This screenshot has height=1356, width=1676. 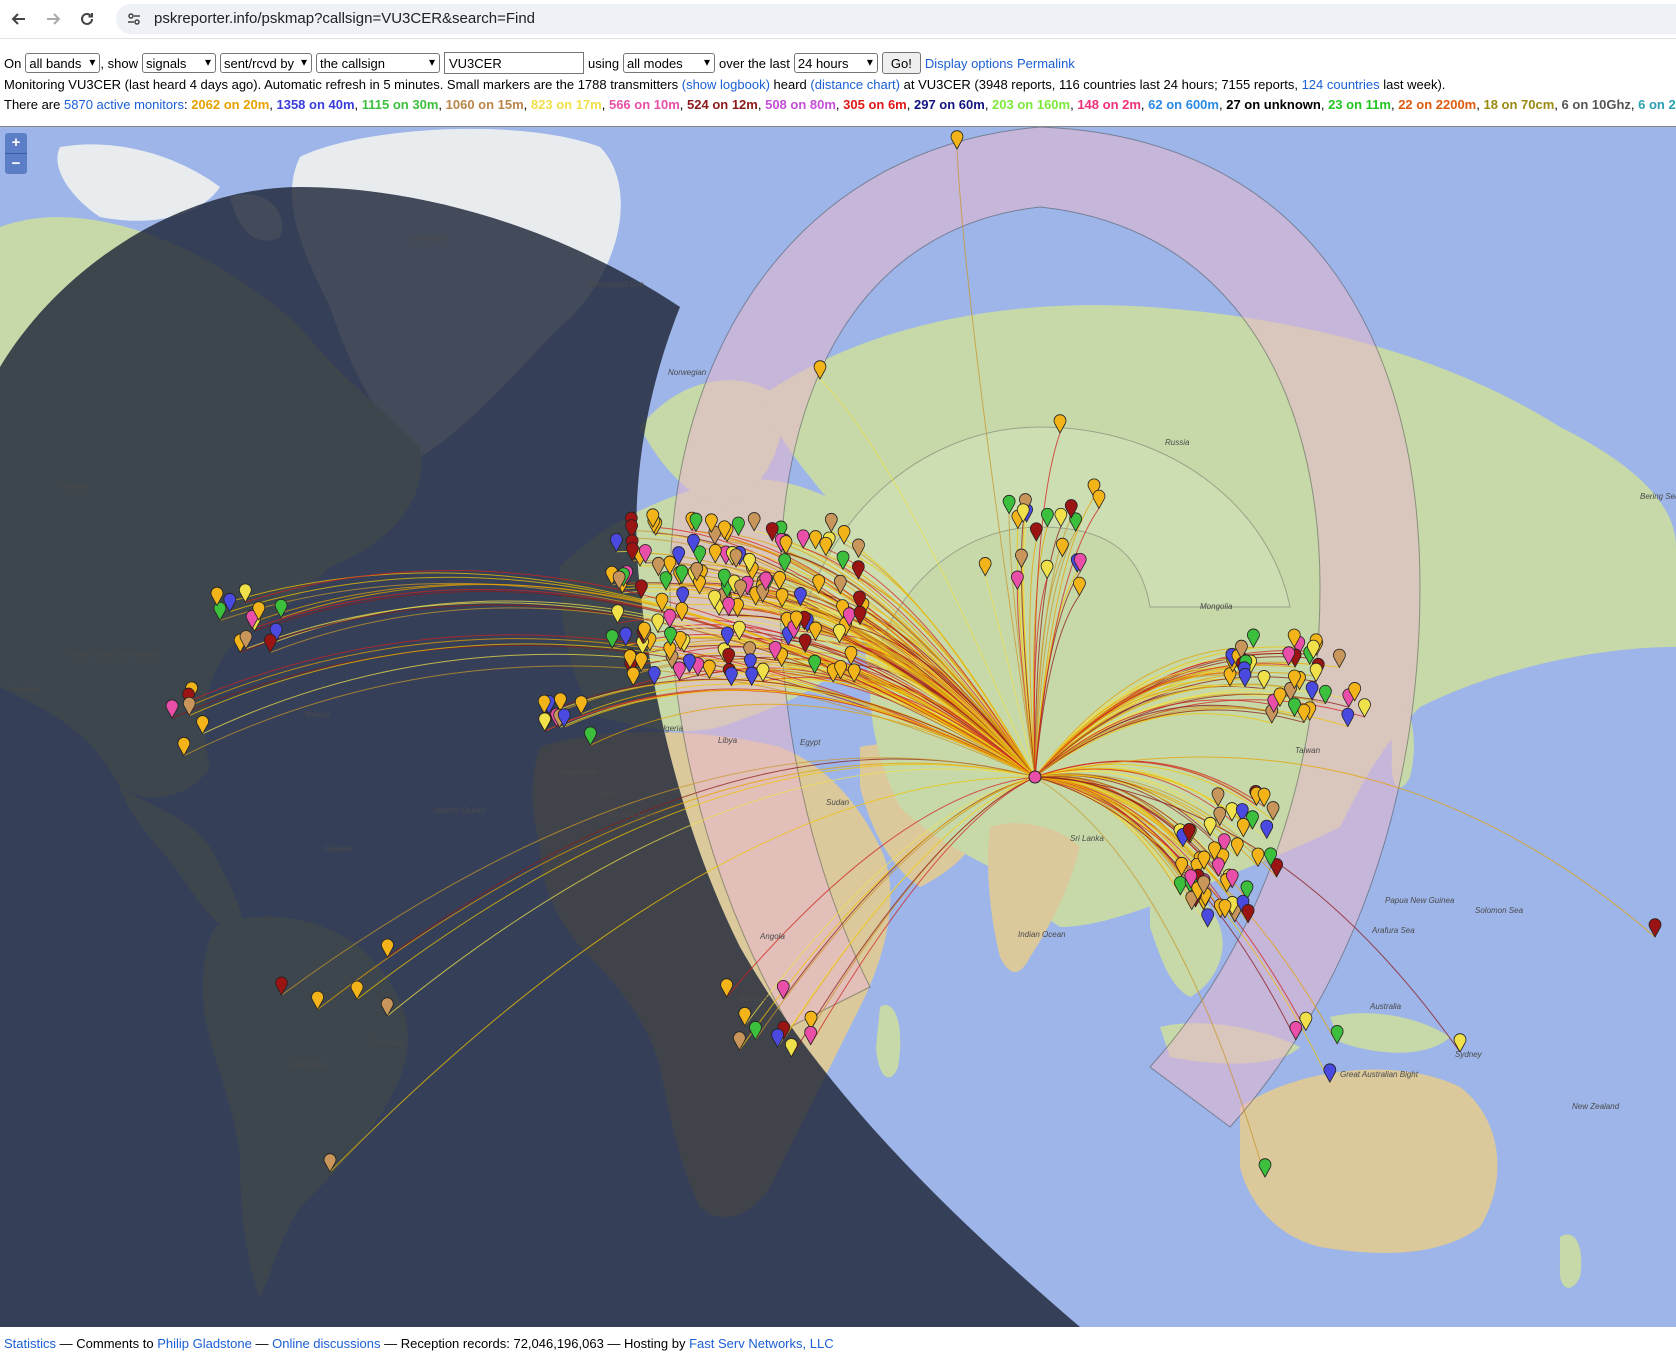 What do you see at coordinates (1177, 442) in the screenshot?
I see `map-label: Russia` at bounding box center [1177, 442].